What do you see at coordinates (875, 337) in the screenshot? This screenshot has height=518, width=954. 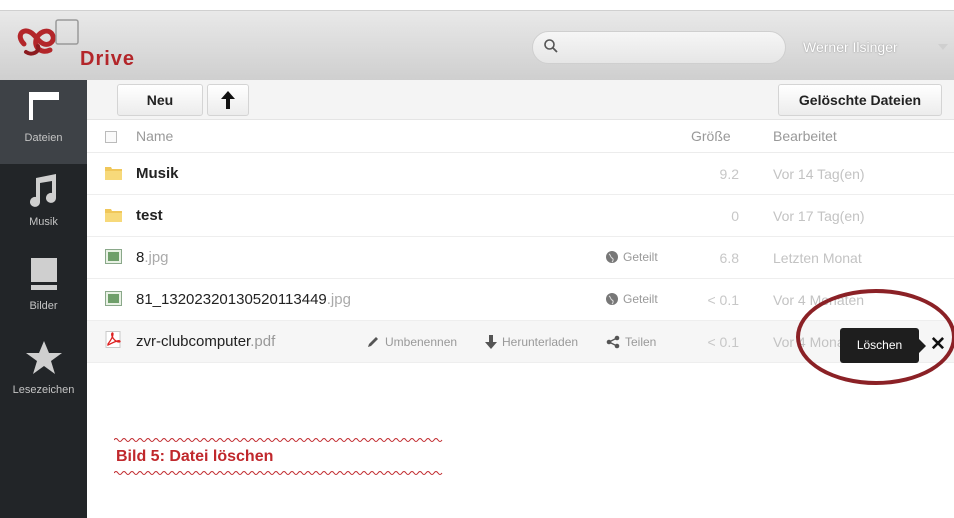 I see `highlight-ellipse` at bounding box center [875, 337].